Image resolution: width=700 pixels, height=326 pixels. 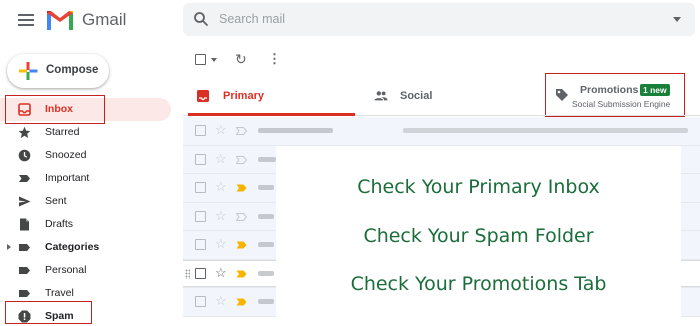 I want to click on gmail-logo-icon, so click(x=60, y=20).